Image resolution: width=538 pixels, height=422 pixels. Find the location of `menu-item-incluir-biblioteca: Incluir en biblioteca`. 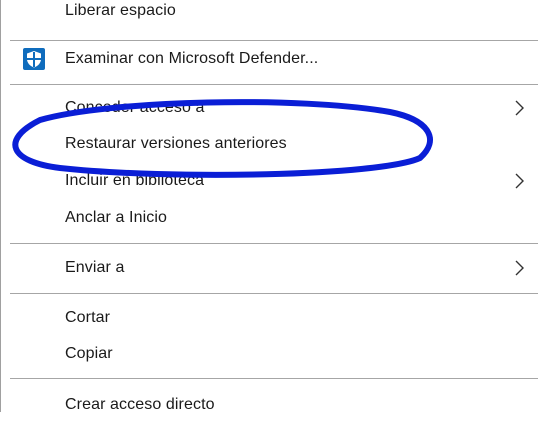

menu-item-incluir-biblioteca: Incluir en biblioteca is located at coordinates (269, 181).